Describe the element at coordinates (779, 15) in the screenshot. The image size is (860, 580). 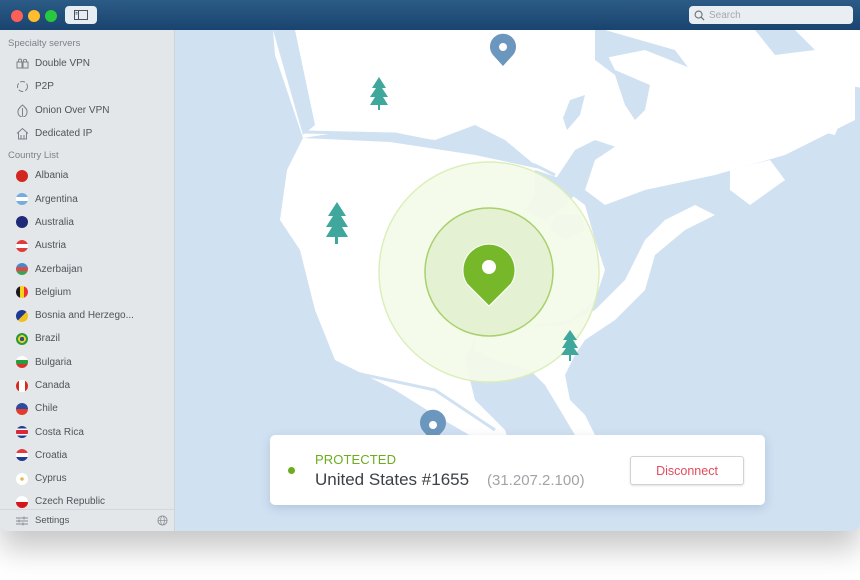
I see `search-input` at that location.